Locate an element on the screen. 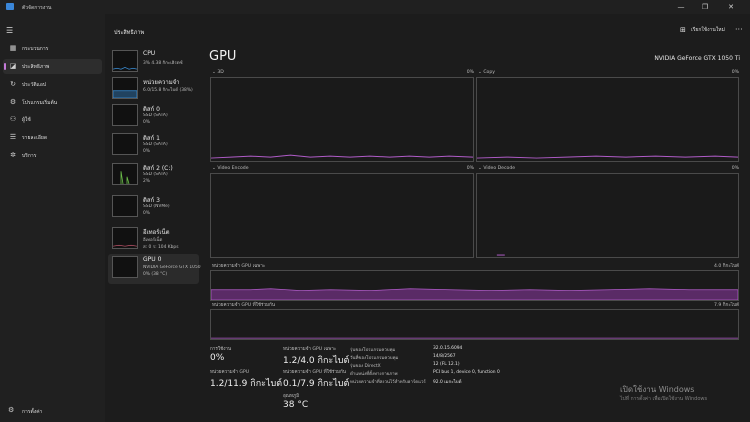 The height and width of the screenshot is (422, 750). settings-label: การตั้งค่า is located at coordinates (32, 412).